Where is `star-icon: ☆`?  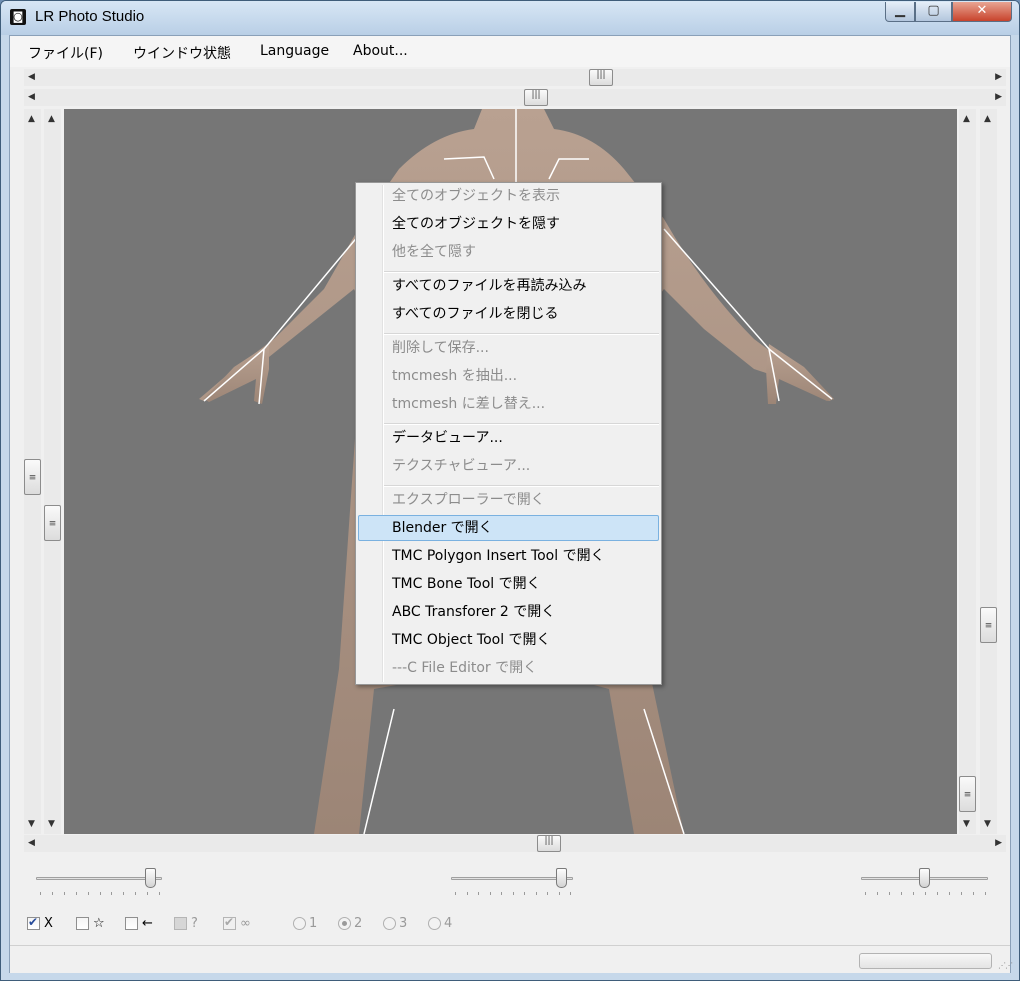
star-icon: ☆ is located at coordinates (99, 923).